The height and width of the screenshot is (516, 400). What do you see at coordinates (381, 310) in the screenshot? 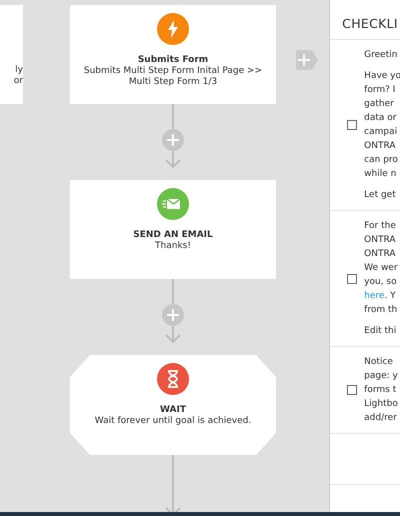
I see `checklist-text: from th` at bounding box center [381, 310].